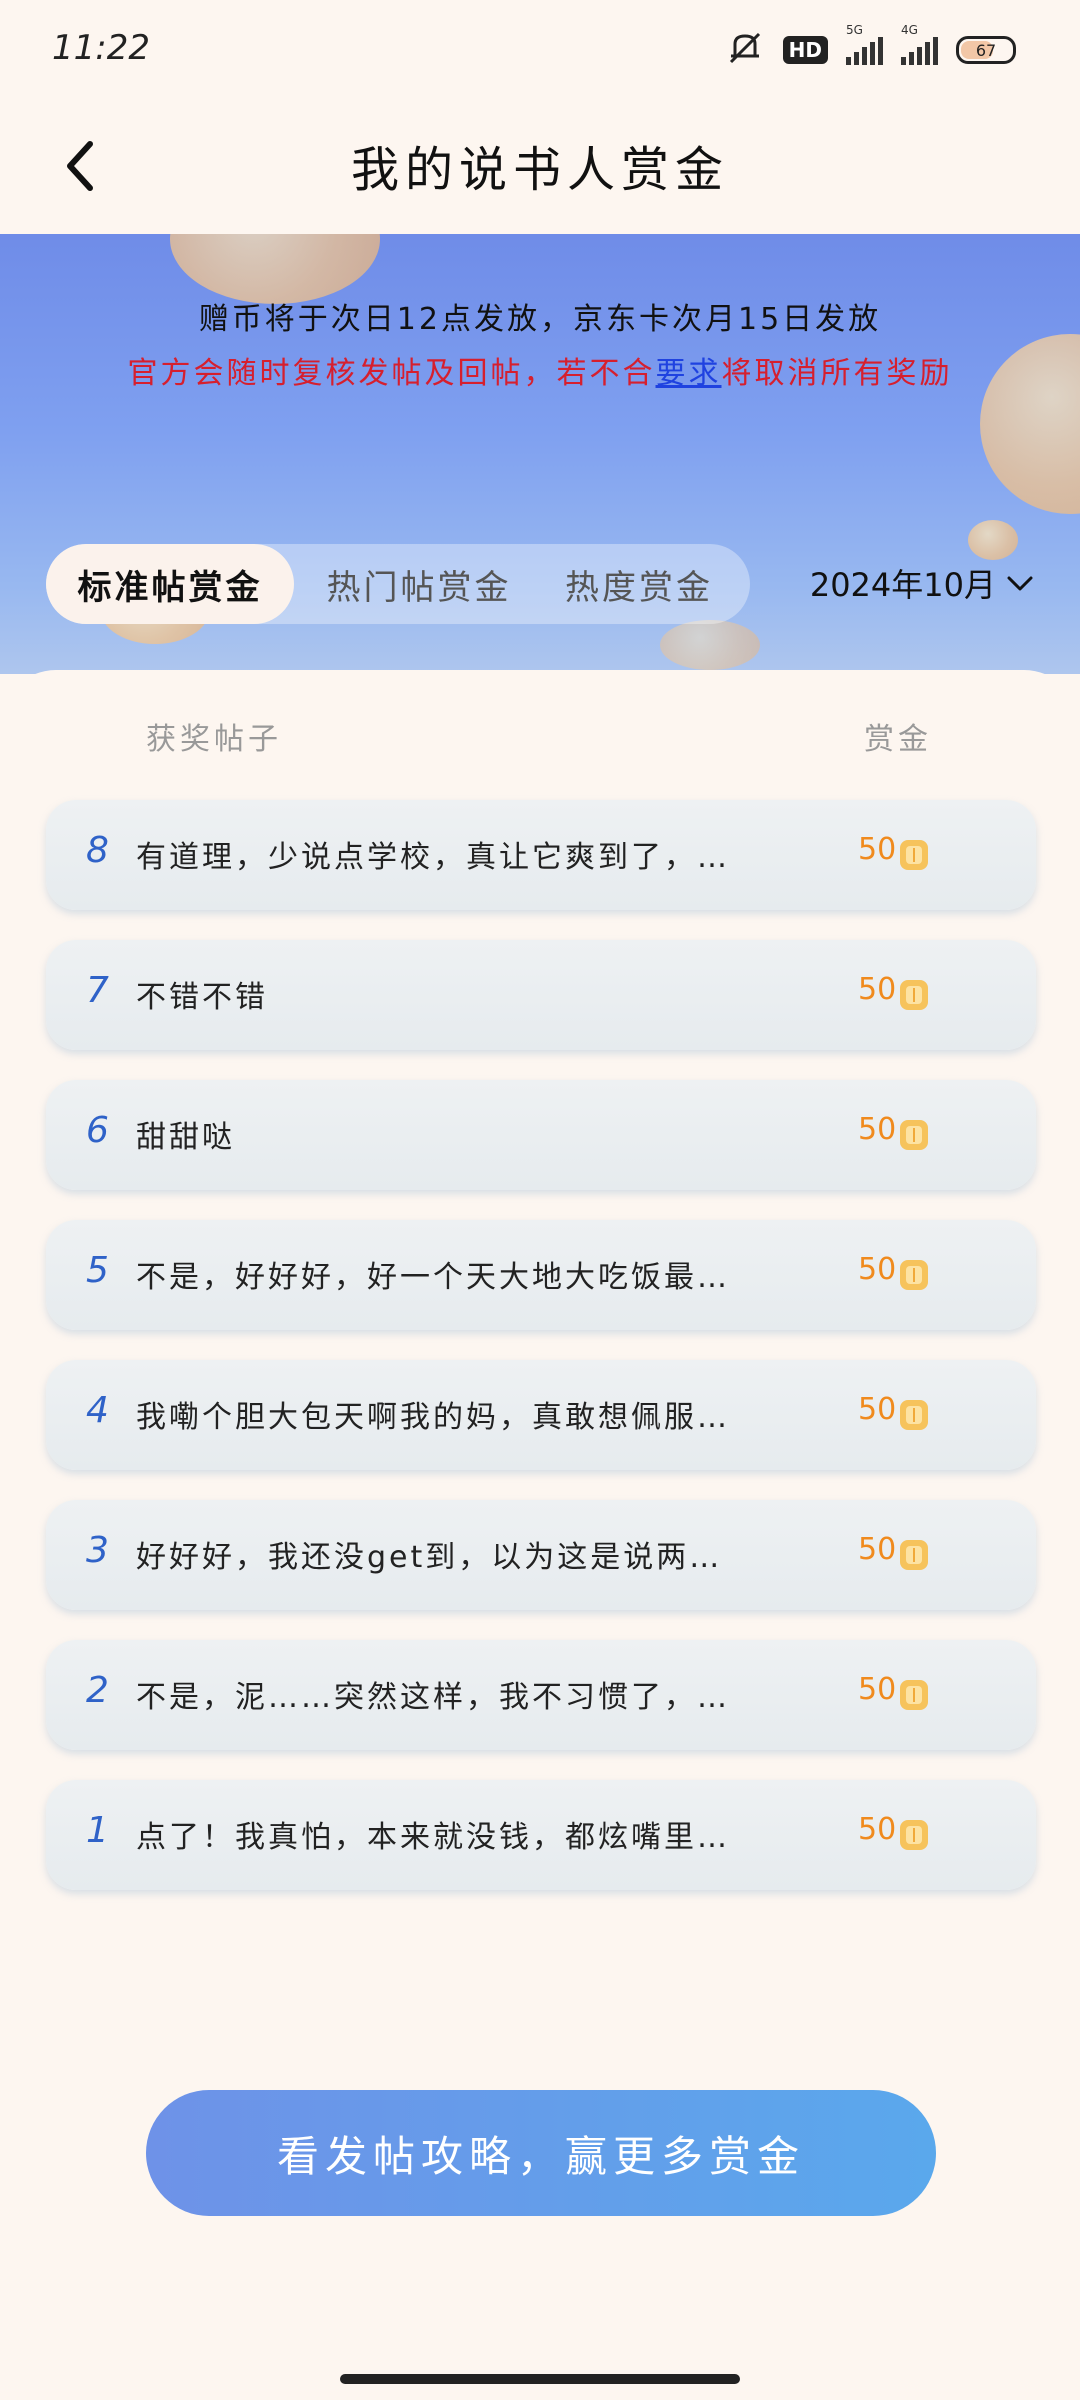  What do you see at coordinates (539, 170) in the screenshot?
I see `page-title: 我的说书人赏金` at bounding box center [539, 170].